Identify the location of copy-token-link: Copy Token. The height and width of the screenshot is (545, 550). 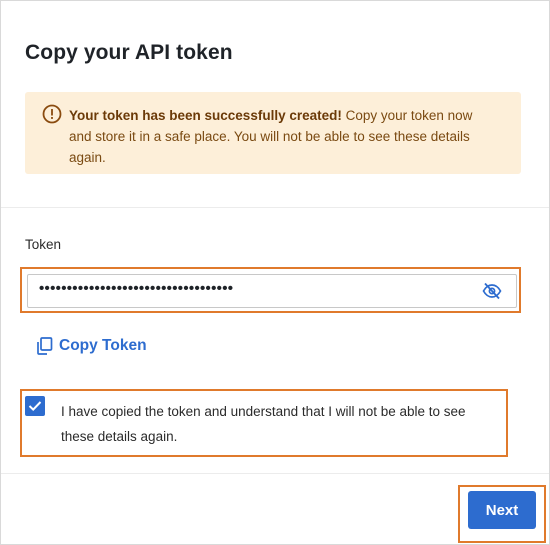
(91, 346).